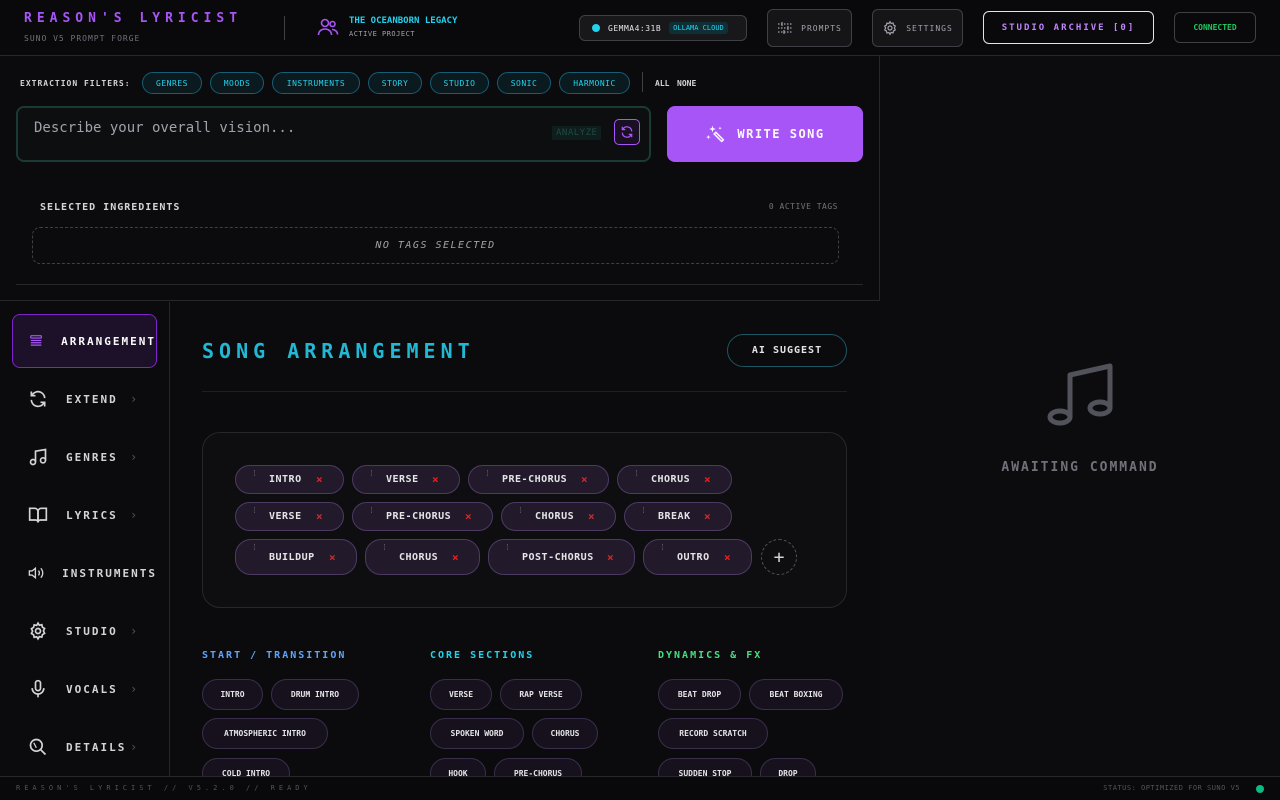 The width and height of the screenshot is (1280, 800). I want to click on sidebar-label: INSTRUMENTS, so click(109, 573).